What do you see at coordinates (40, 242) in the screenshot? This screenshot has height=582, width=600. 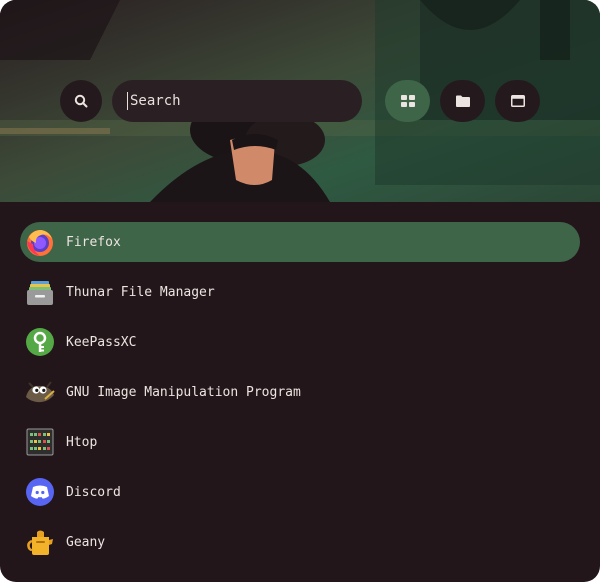 I see `firefox-icon` at bounding box center [40, 242].